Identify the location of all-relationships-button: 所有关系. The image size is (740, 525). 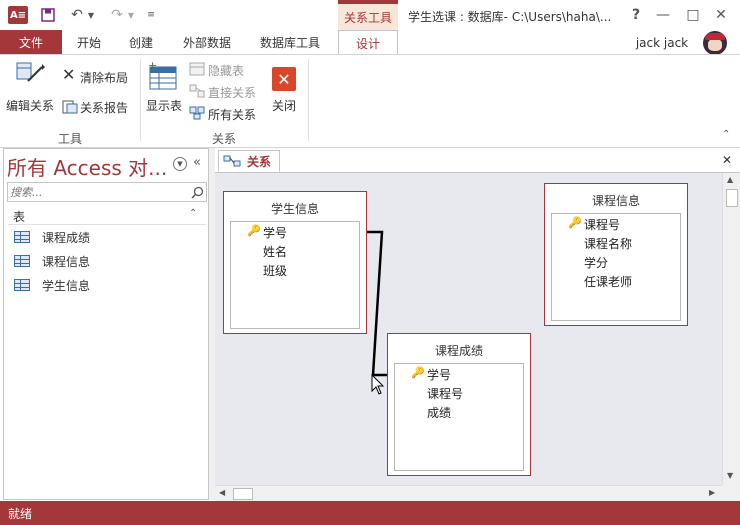
(224, 114).